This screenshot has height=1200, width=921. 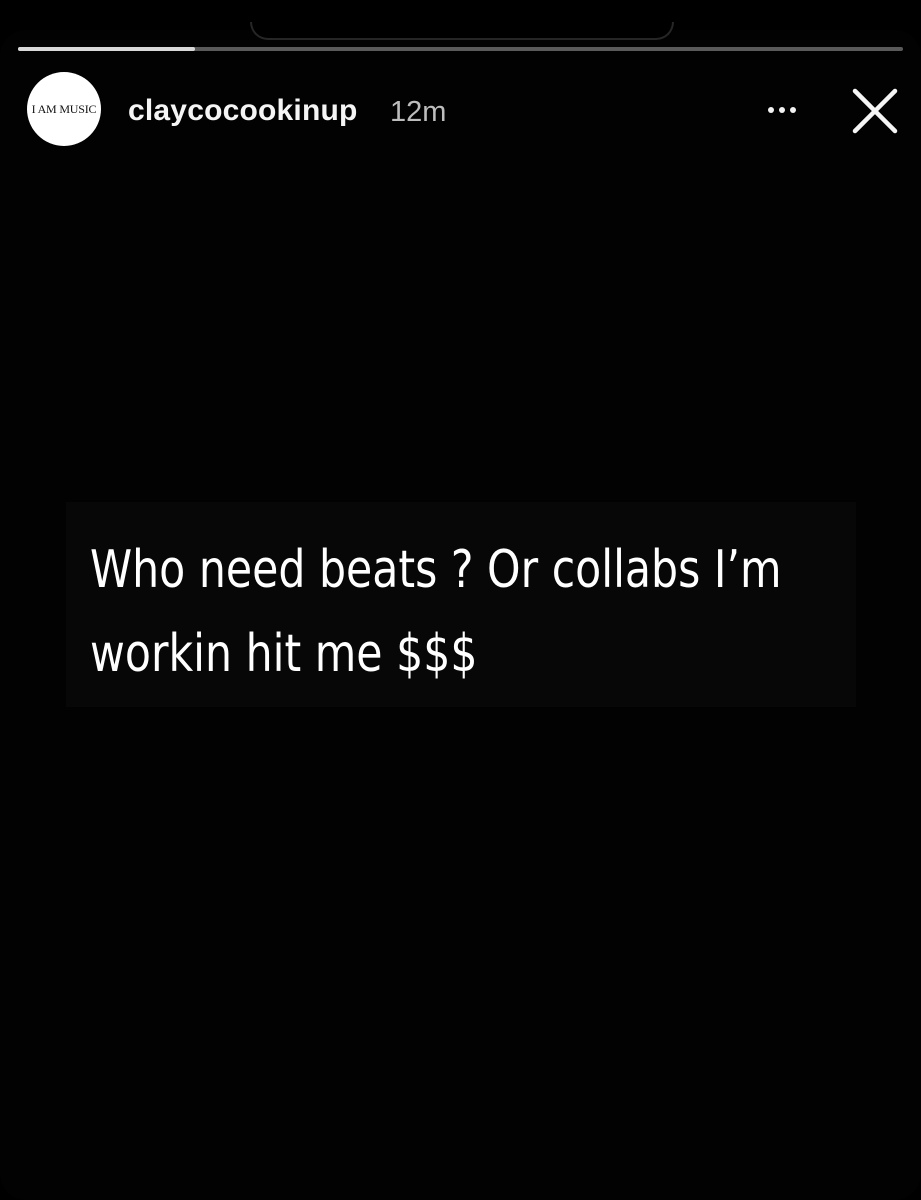 I want to click on avatar: I AM MUSIC, so click(x=64, y=109).